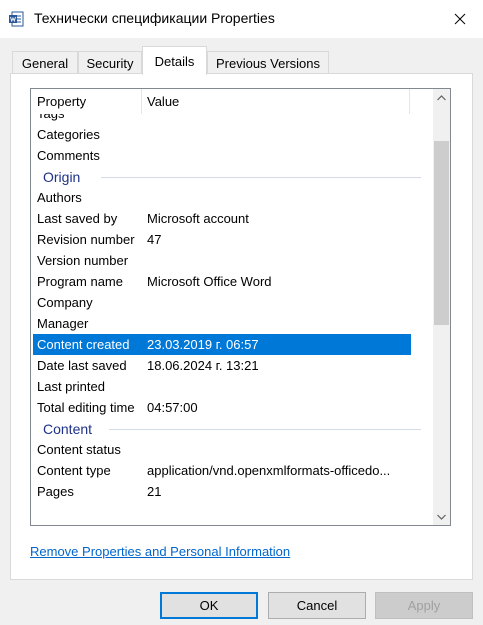  Describe the element at coordinates (77, 218) in the screenshot. I see `property-name: Last saved by` at that location.